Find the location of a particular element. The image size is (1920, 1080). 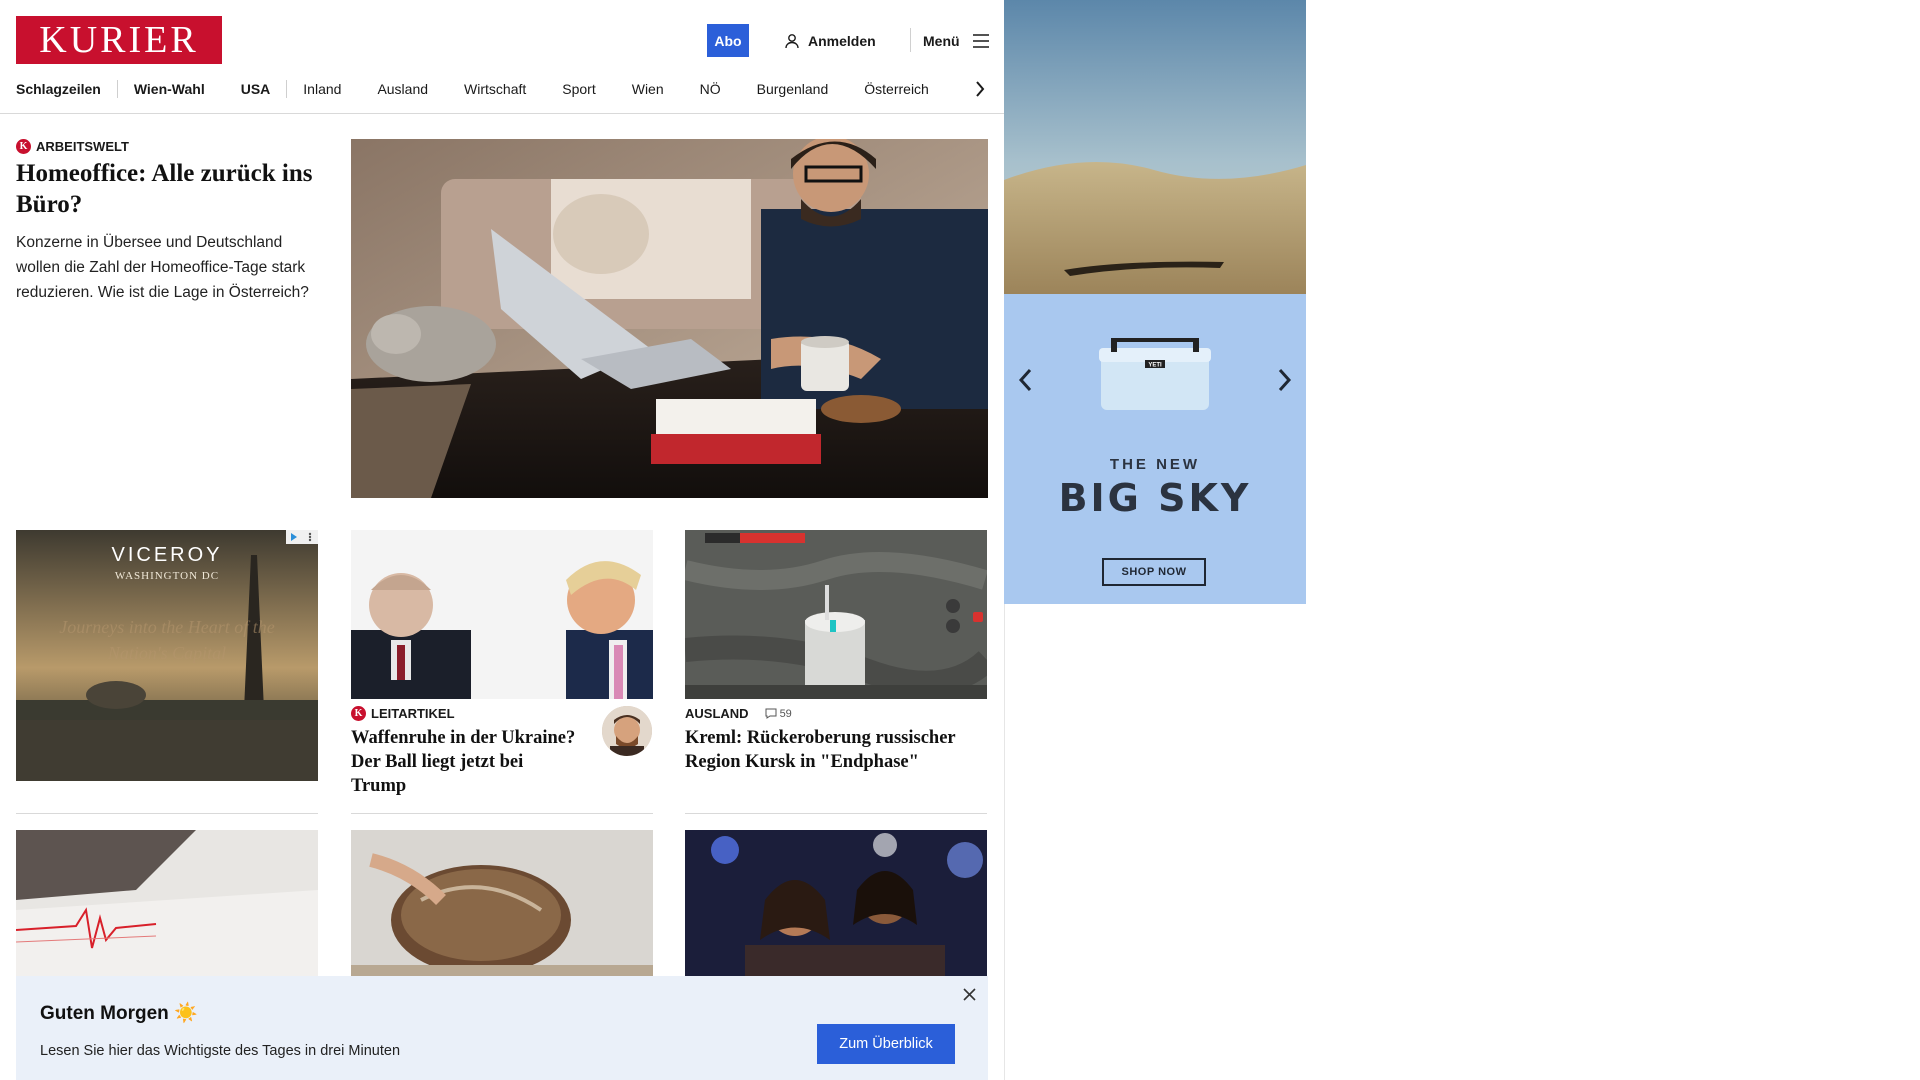

hero-image is located at coordinates (669, 318).